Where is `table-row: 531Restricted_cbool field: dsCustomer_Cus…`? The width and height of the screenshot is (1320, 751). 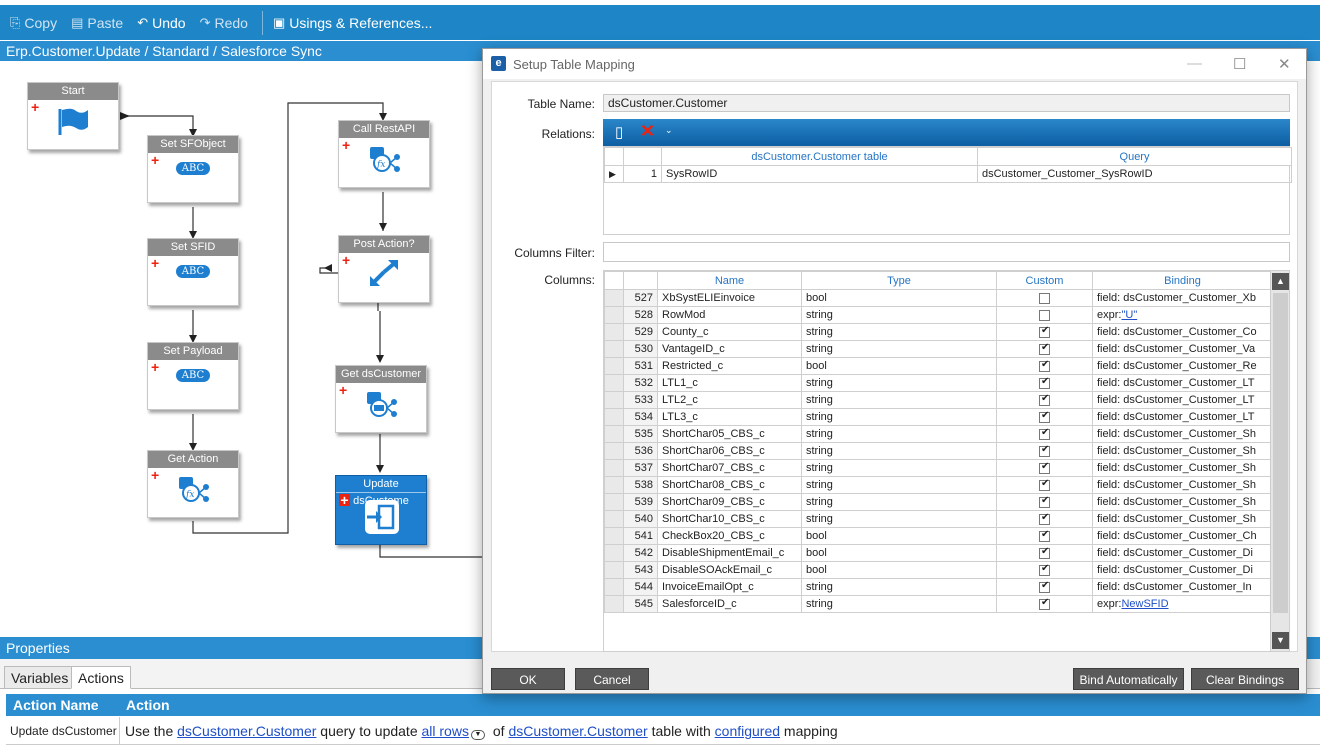
table-row: 531Restricted_cbool field: dsCustomer_Cus… is located at coordinates (938, 366).